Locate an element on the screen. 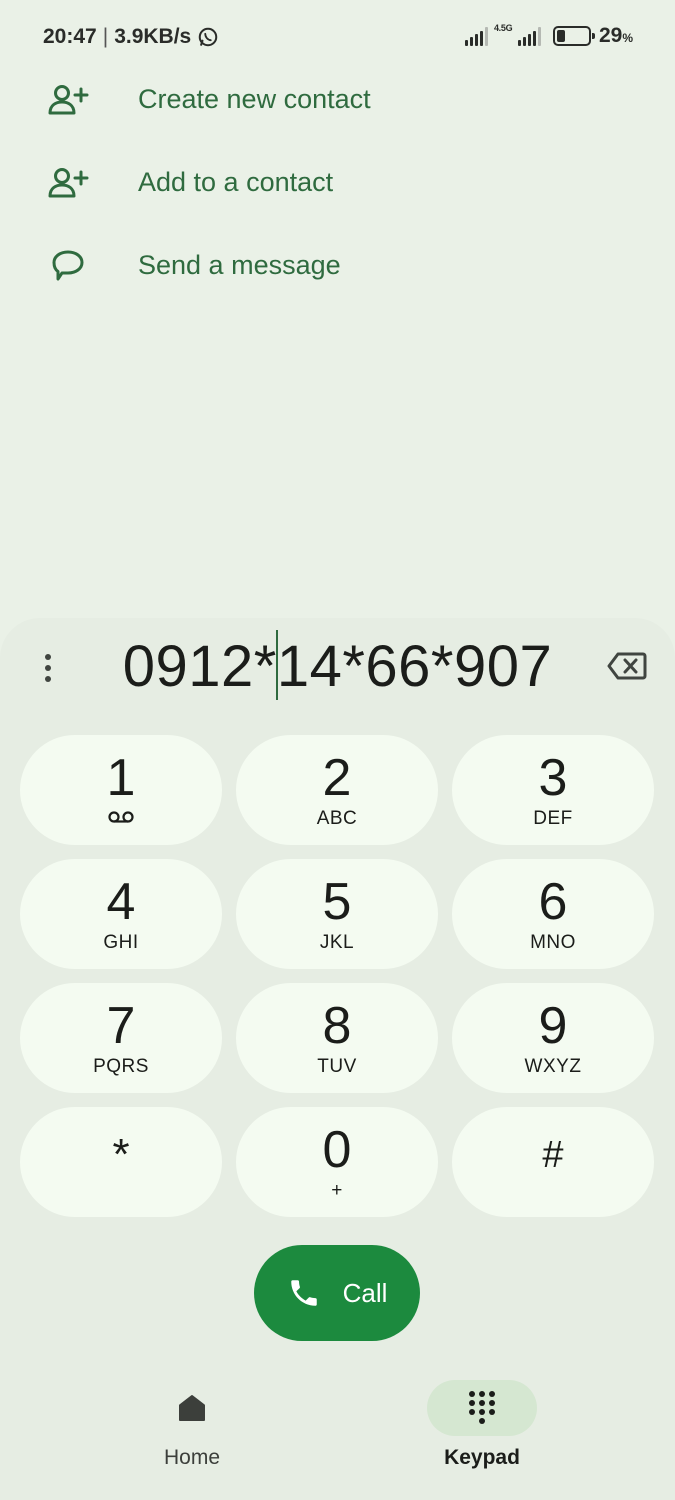 Image resolution: width=675 pixels, height=1500 pixels. key-5: 5 JKL is located at coordinates (337, 914).